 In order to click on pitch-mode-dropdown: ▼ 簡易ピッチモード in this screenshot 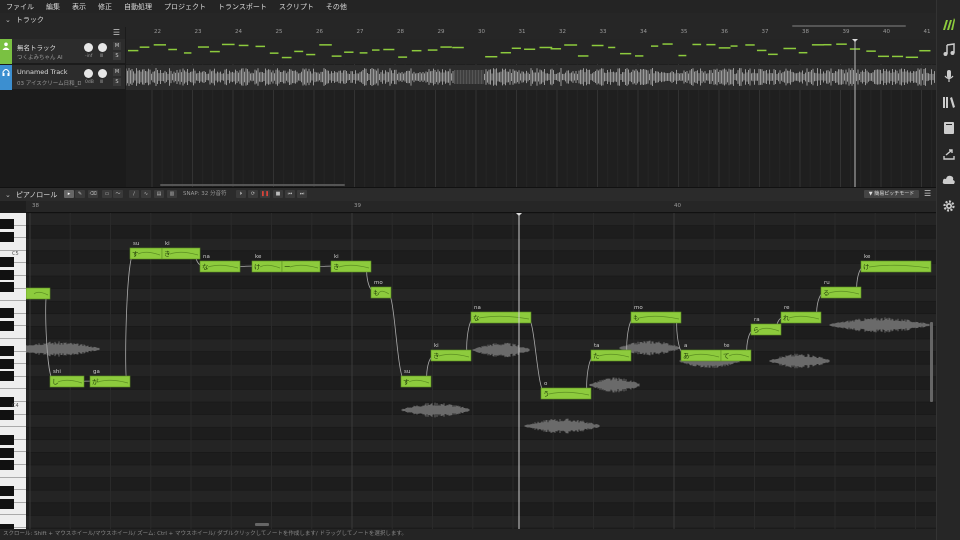, I will do `click(891, 194)`.